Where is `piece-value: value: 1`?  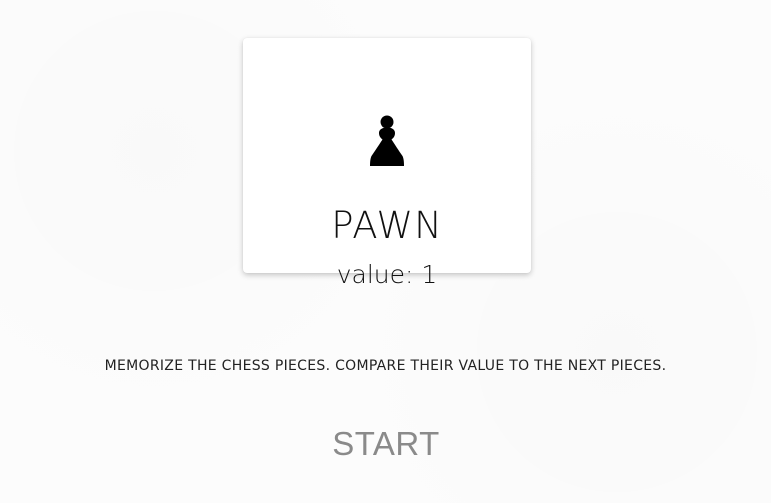
piece-value: value: 1 is located at coordinates (387, 274).